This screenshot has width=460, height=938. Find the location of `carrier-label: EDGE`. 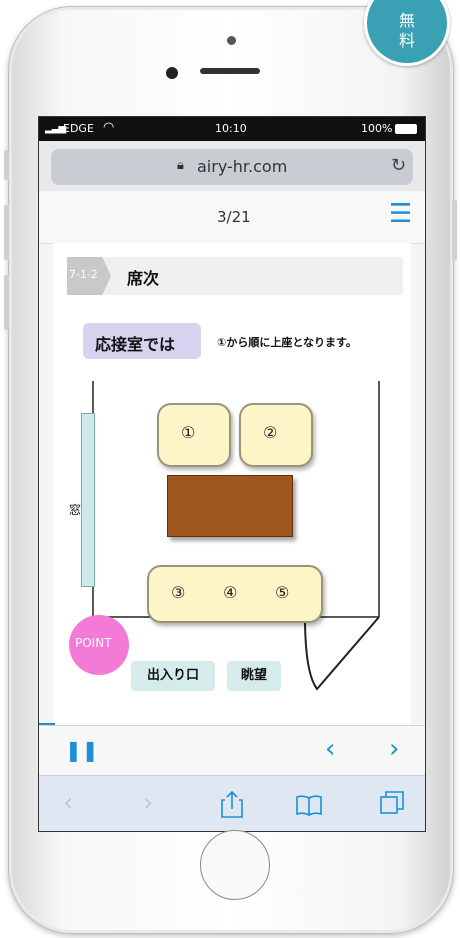

carrier-label: EDGE is located at coordinates (78, 128).